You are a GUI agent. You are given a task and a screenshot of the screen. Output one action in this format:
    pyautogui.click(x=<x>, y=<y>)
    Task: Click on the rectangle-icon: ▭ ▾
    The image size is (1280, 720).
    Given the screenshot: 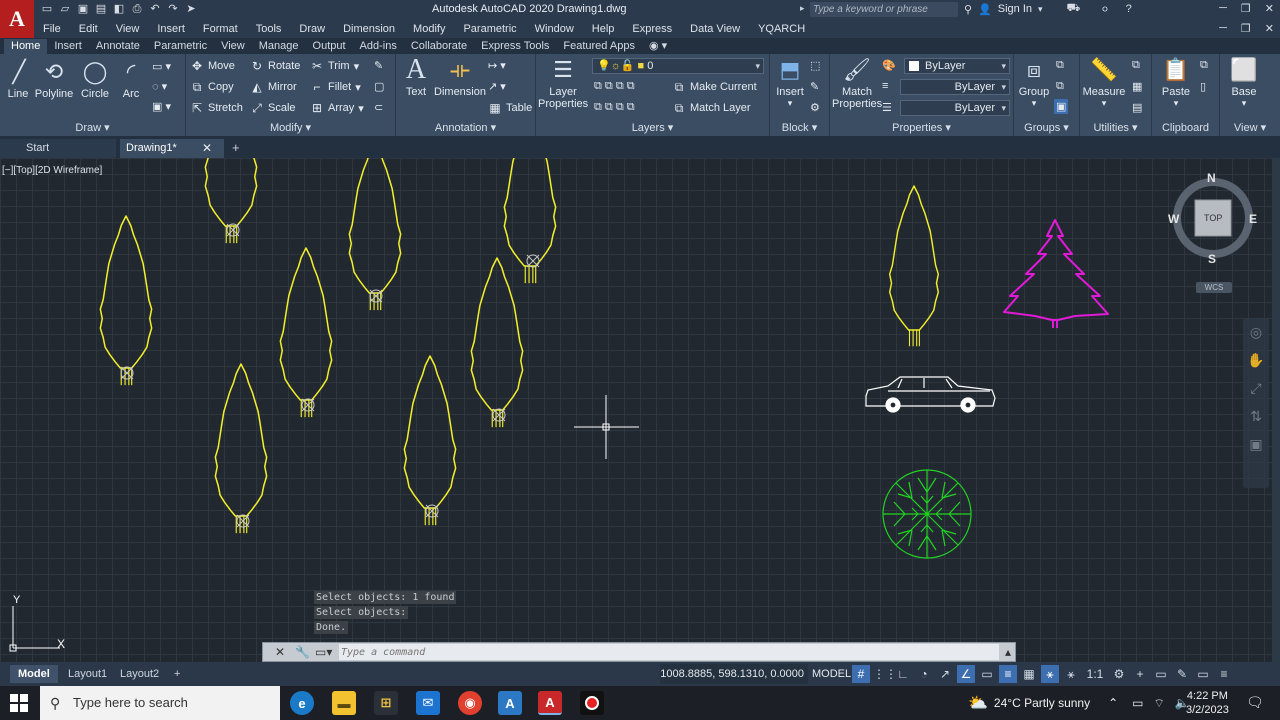 What is the action you would take?
    pyautogui.click(x=161, y=66)
    